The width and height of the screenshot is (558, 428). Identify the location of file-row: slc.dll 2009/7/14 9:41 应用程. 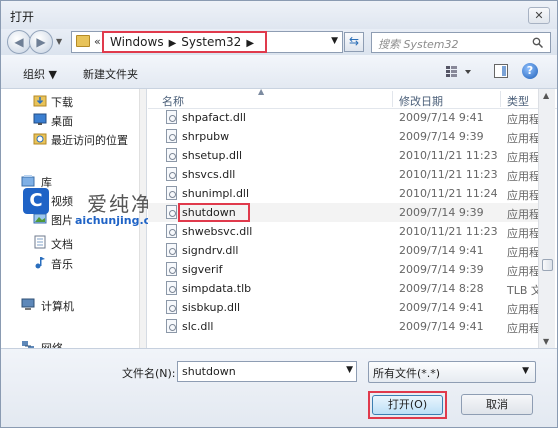
(344, 326).